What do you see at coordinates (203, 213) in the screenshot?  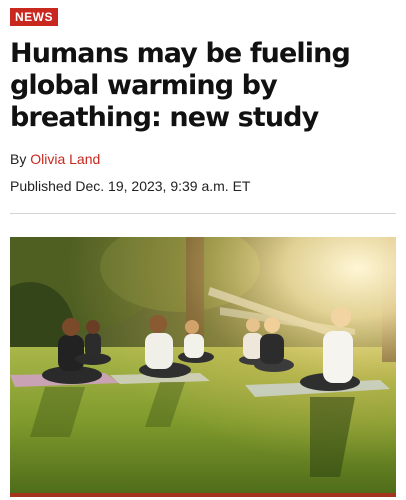 I see `divider` at bounding box center [203, 213].